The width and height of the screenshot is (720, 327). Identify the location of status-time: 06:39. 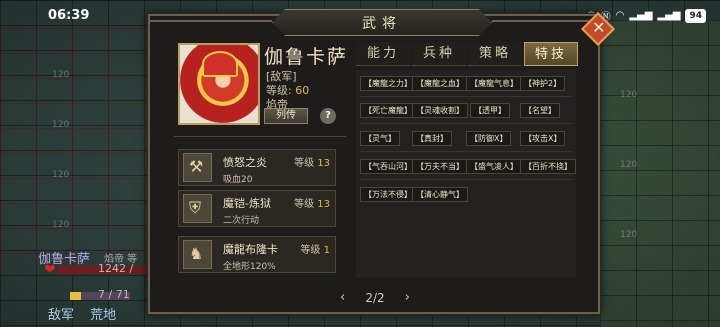
(69, 15).